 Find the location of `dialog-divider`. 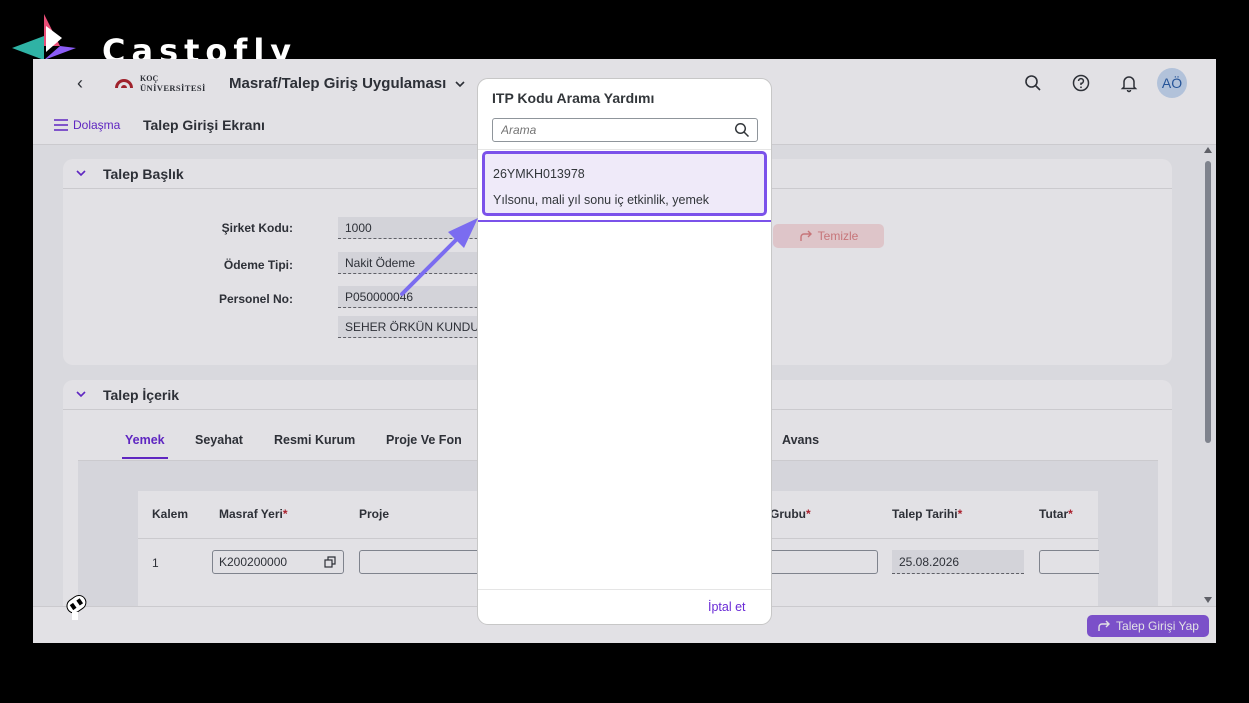

dialog-divider is located at coordinates (624, 149).